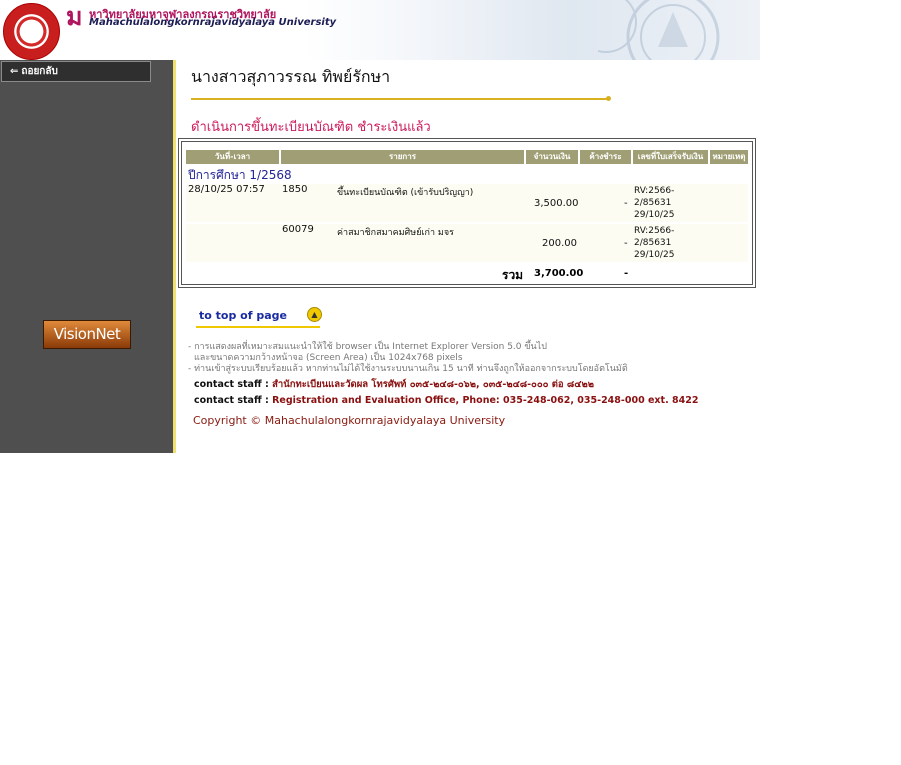 This screenshot has height=765, width=901. I want to click on row-description: ค่าสมาชิกสมาคมศิษย์เก่า มจร, so click(395, 233).